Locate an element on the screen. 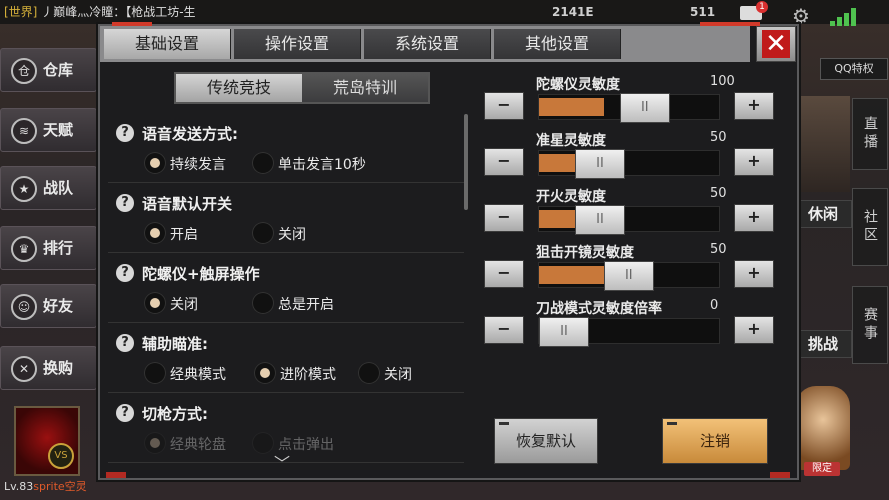 This screenshot has height=500, width=889. settings-tab: 基础设置 is located at coordinates (167, 44).